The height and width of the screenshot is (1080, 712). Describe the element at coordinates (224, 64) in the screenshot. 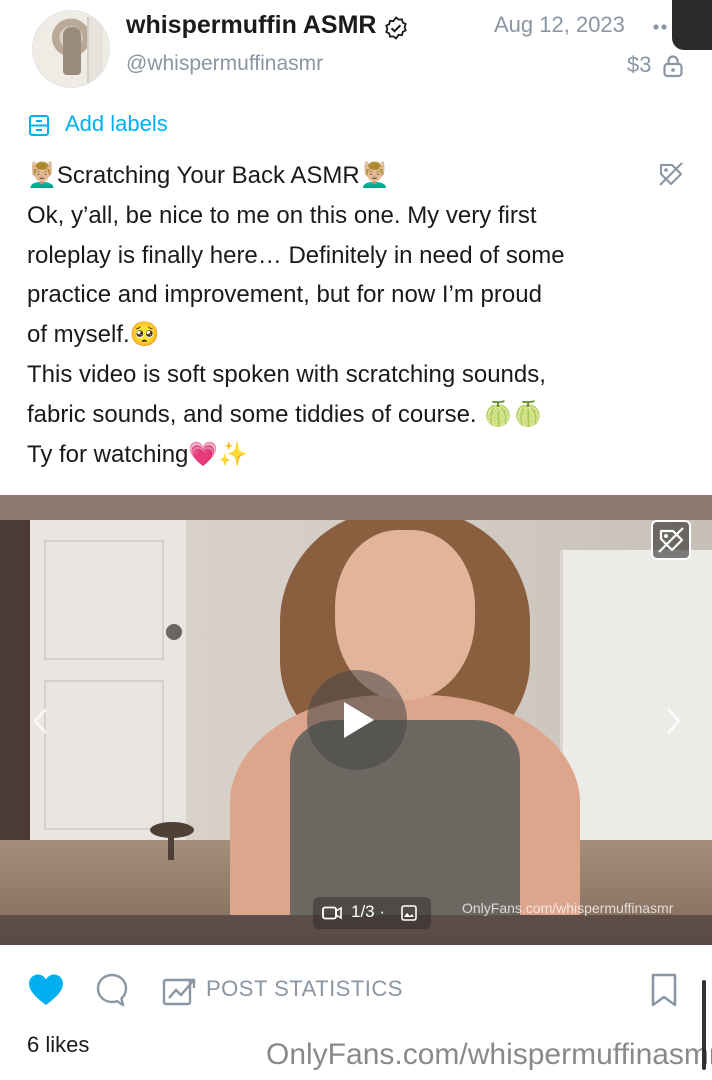

I see `author-handle: @whispermuffinasmr` at that location.